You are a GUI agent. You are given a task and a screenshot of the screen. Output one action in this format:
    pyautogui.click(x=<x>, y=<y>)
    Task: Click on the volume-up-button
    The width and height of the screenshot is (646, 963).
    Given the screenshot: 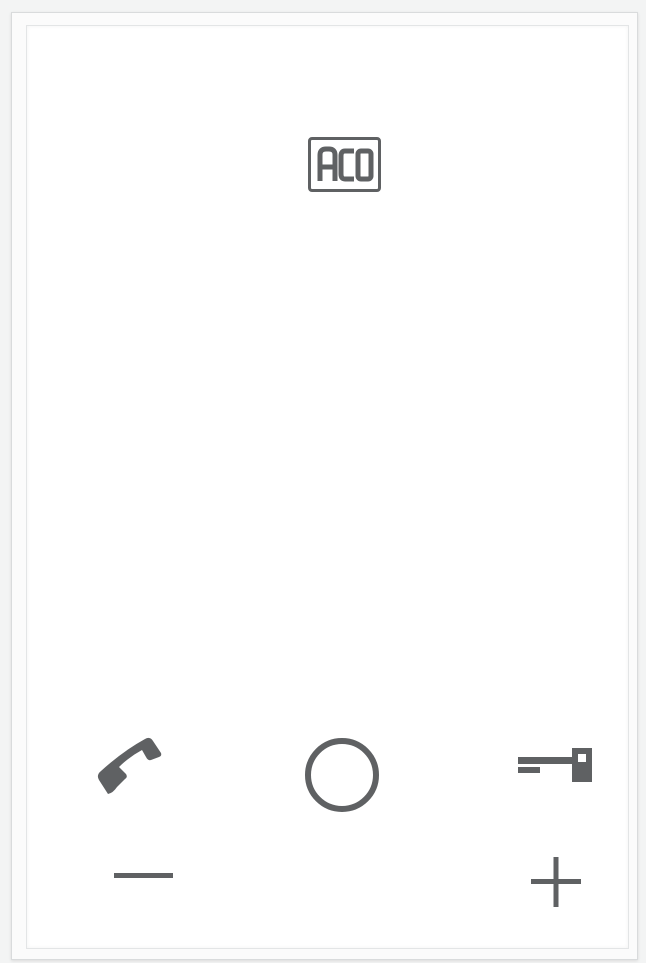 What is the action you would take?
    pyautogui.click(x=556, y=882)
    